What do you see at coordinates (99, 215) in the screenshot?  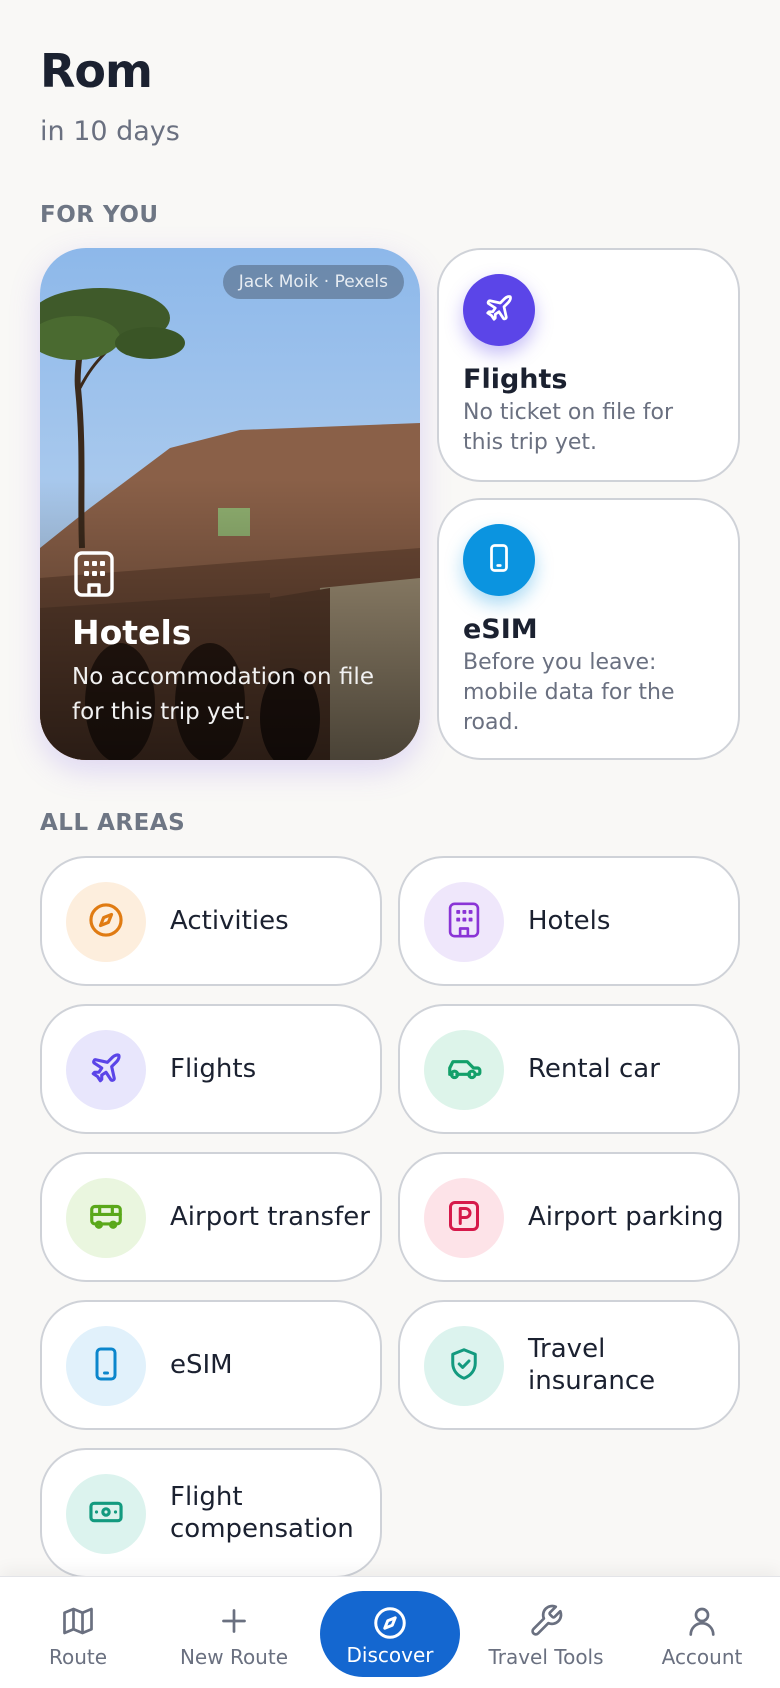 I see `section-label-for-you: FOR YOU` at bounding box center [99, 215].